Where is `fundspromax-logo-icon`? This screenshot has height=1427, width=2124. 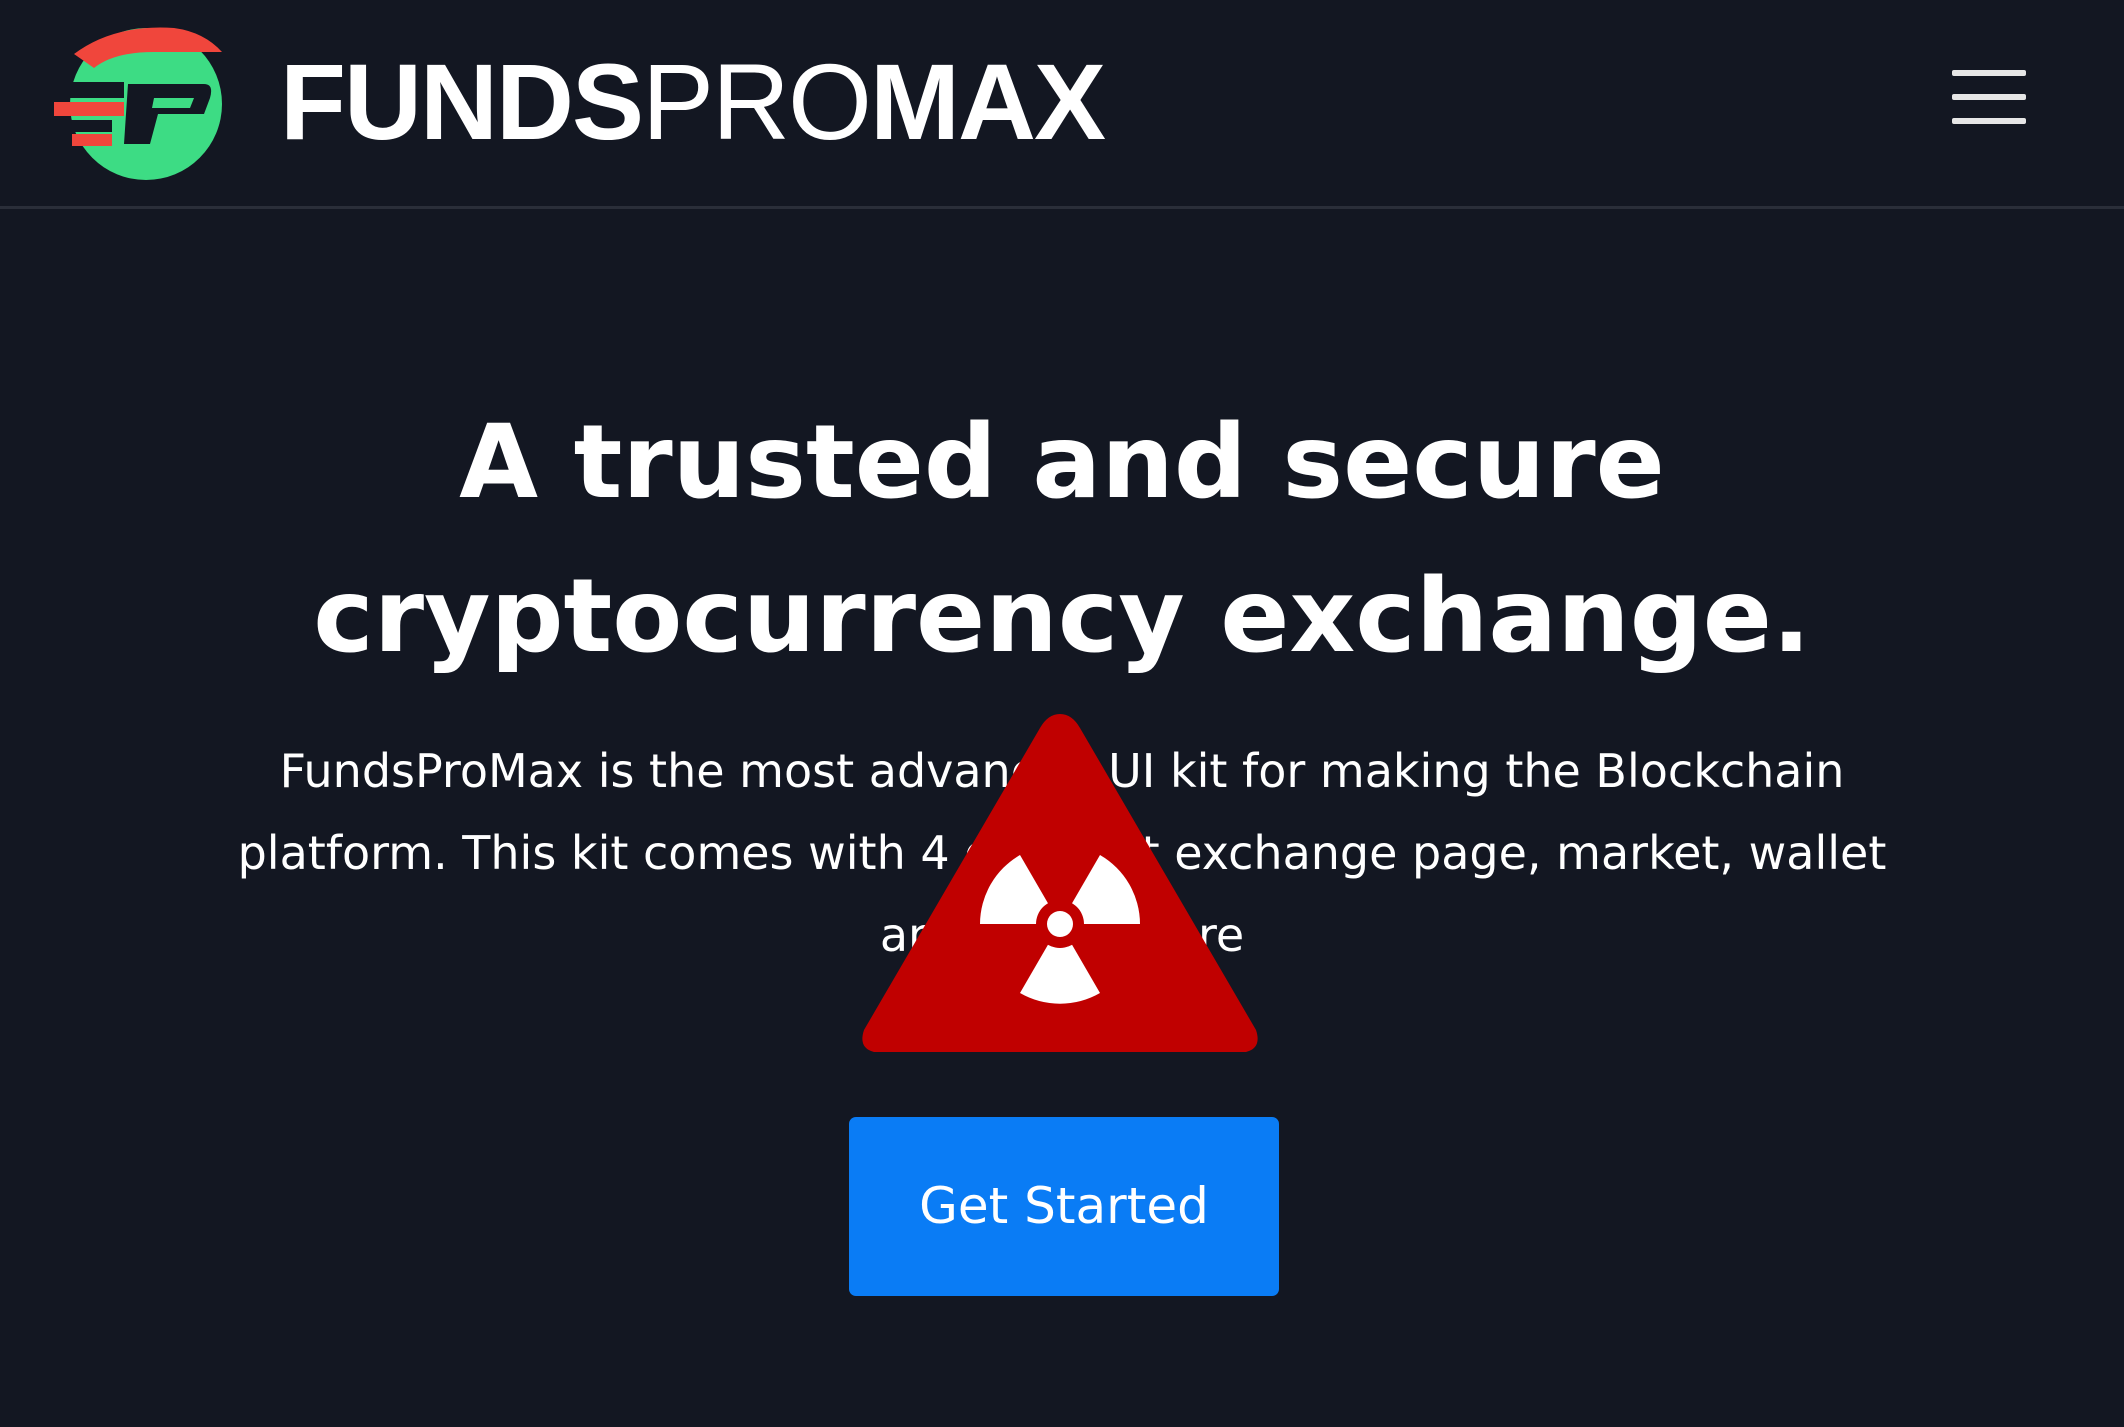
fundspromax-logo-icon is located at coordinates (138, 103).